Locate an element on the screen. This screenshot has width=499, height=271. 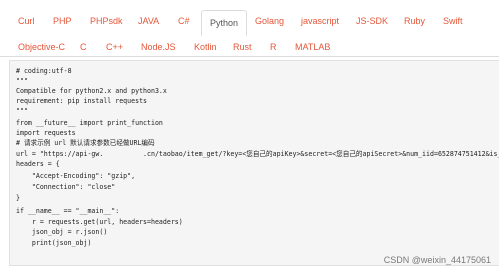
csdn-watermark: CSDN @weixin_44175061 is located at coordinates (437, 260).